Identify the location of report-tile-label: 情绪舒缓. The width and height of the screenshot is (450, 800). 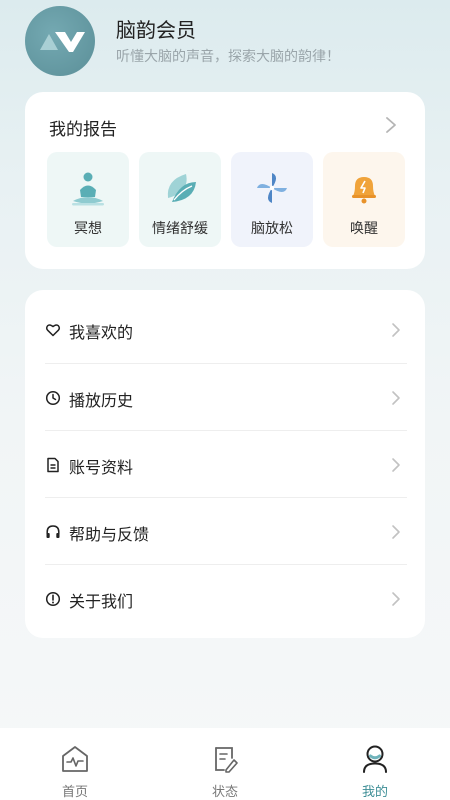
(180, 229).